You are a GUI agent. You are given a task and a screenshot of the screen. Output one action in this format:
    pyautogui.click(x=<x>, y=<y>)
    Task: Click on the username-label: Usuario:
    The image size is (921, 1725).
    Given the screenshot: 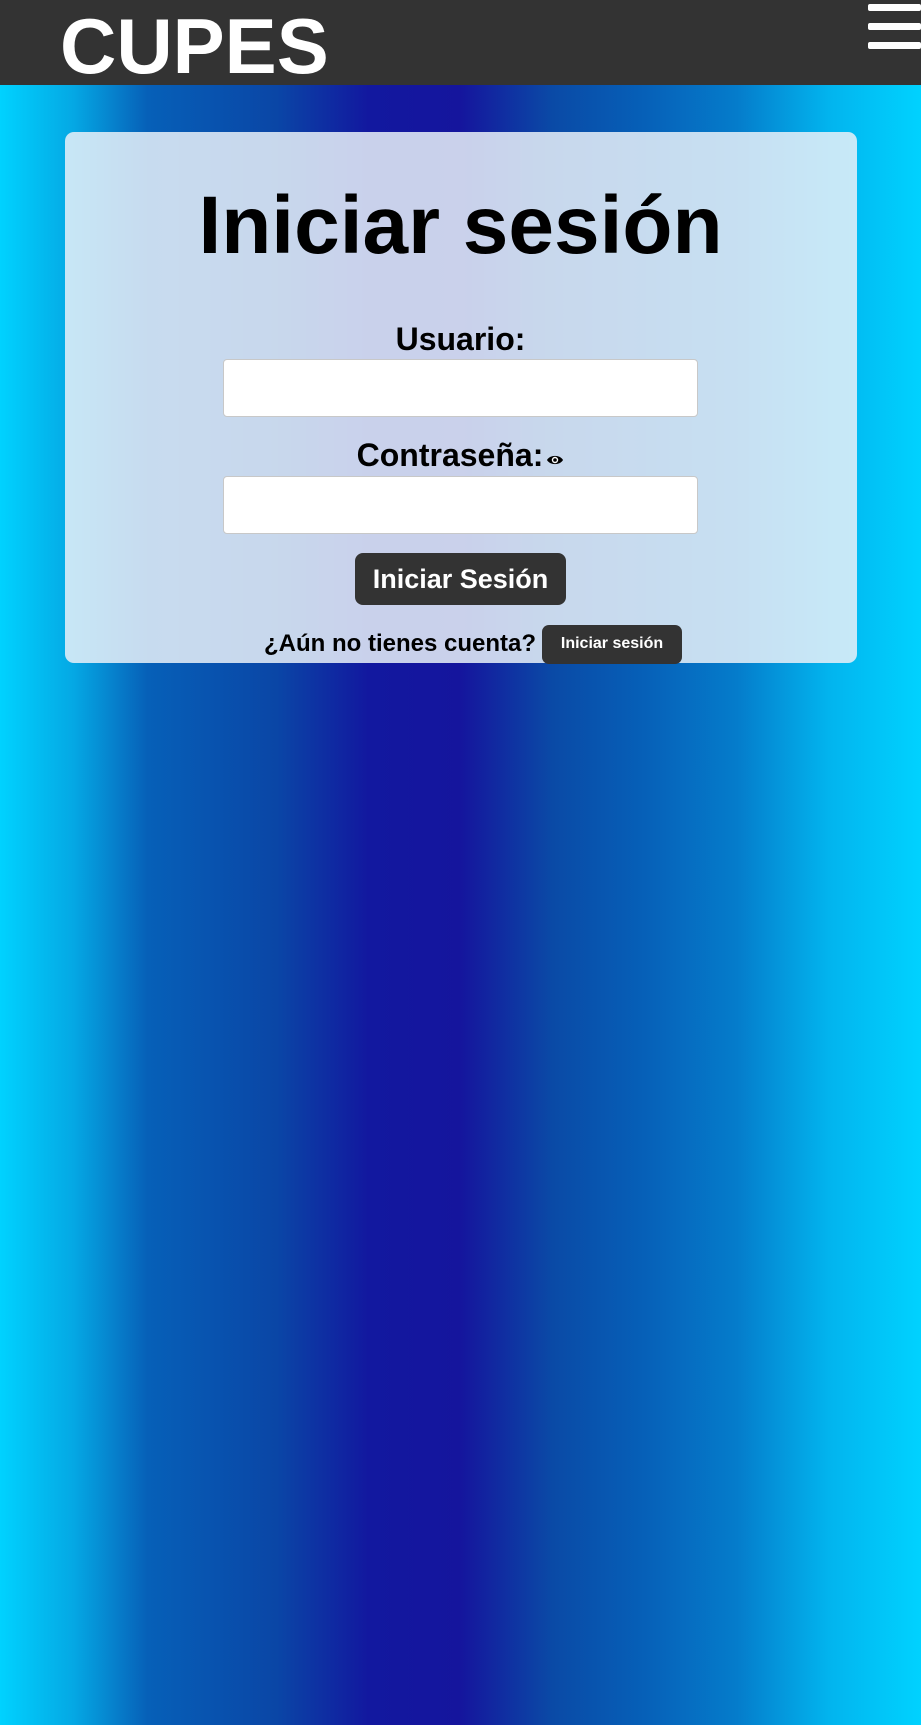 What is the action you would take?
    pyautogui.click(x=460, y=339)
    